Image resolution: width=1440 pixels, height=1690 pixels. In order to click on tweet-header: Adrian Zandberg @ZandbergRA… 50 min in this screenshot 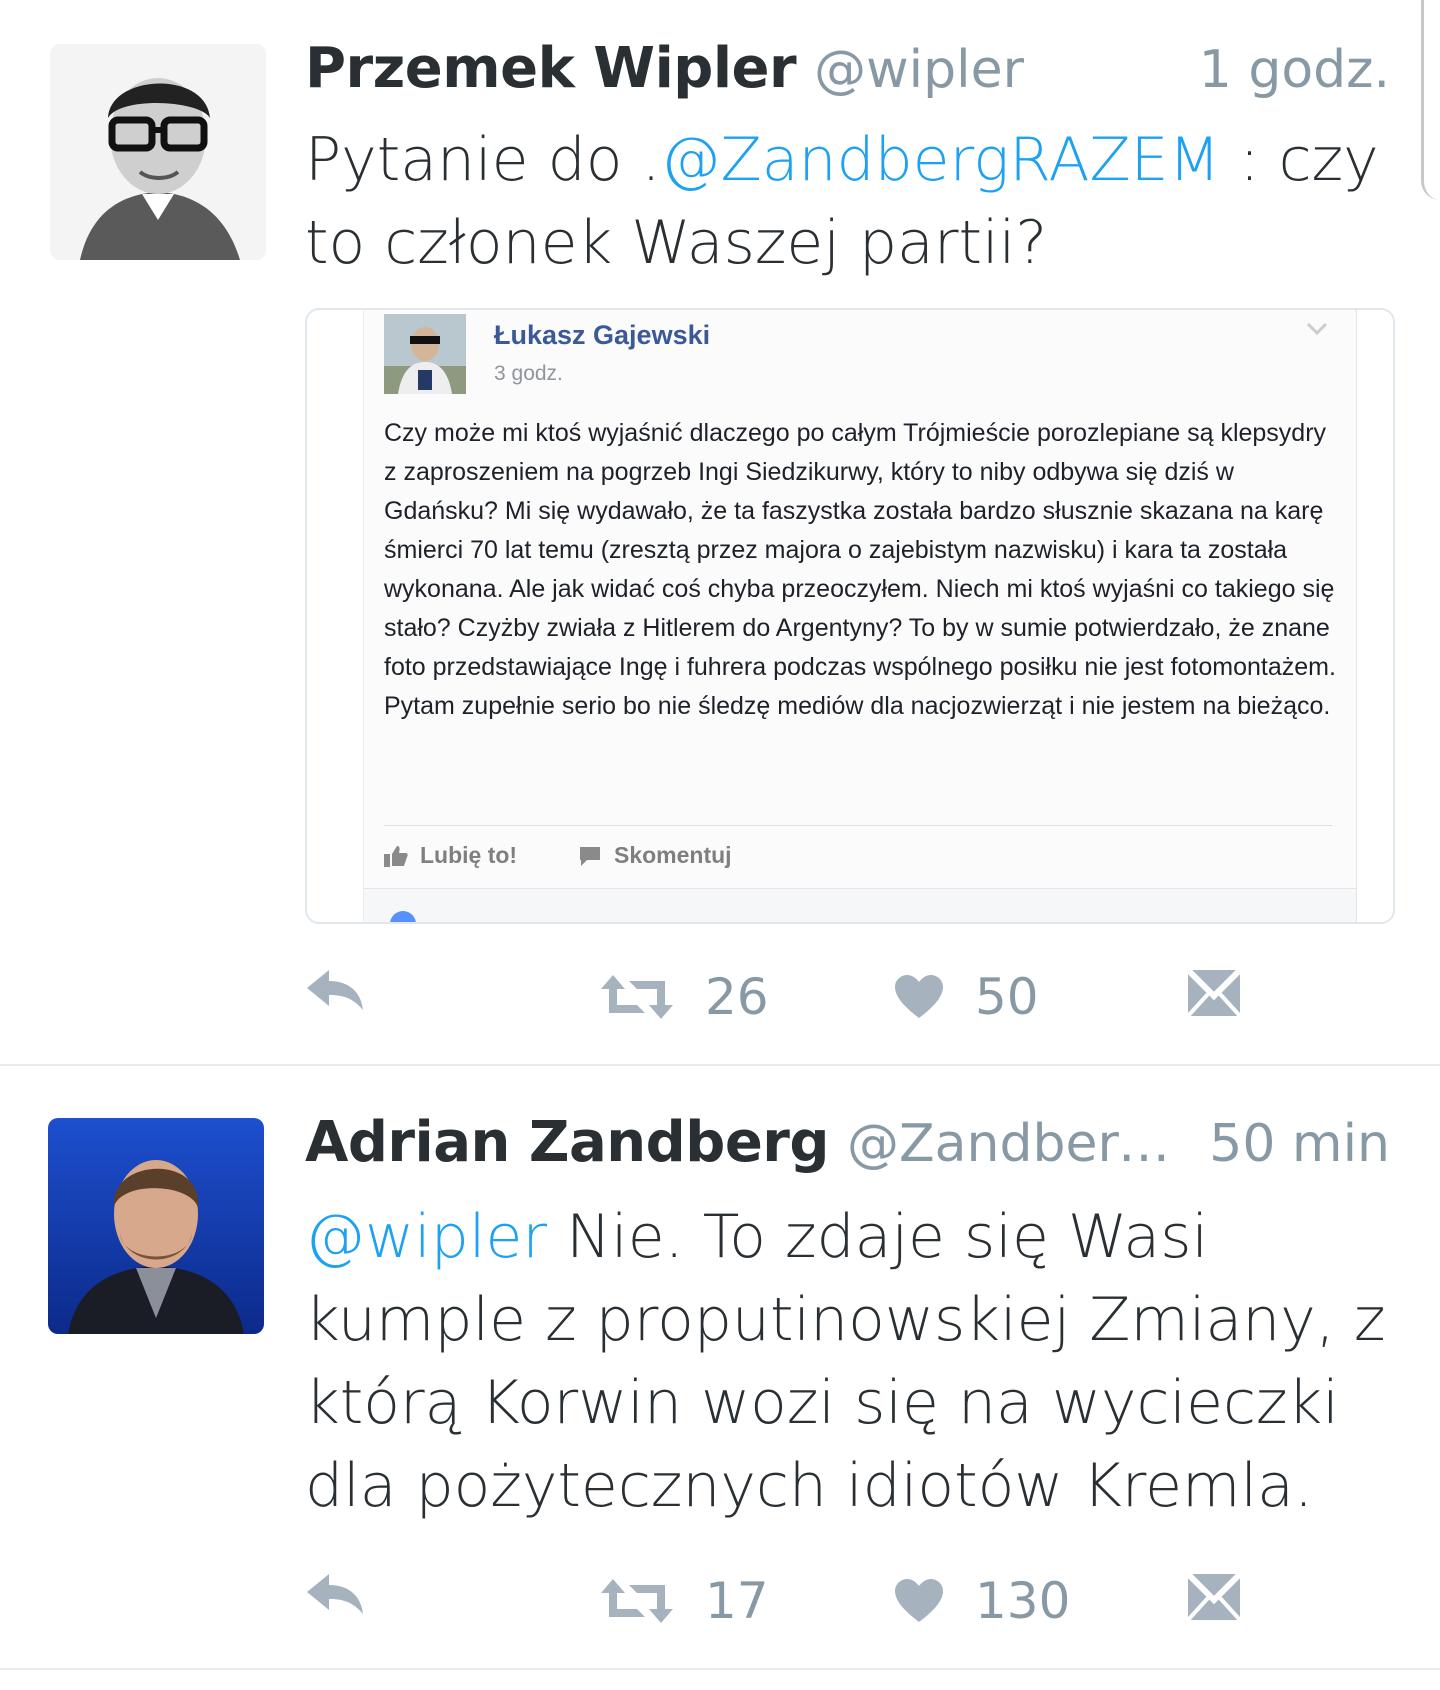, I will do `click(847, 1142)`.